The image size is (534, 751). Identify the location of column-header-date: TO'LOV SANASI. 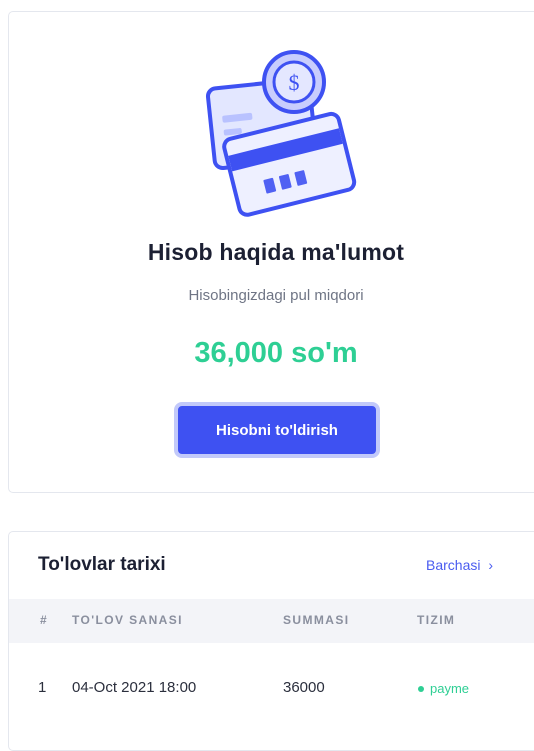
(127, 620).